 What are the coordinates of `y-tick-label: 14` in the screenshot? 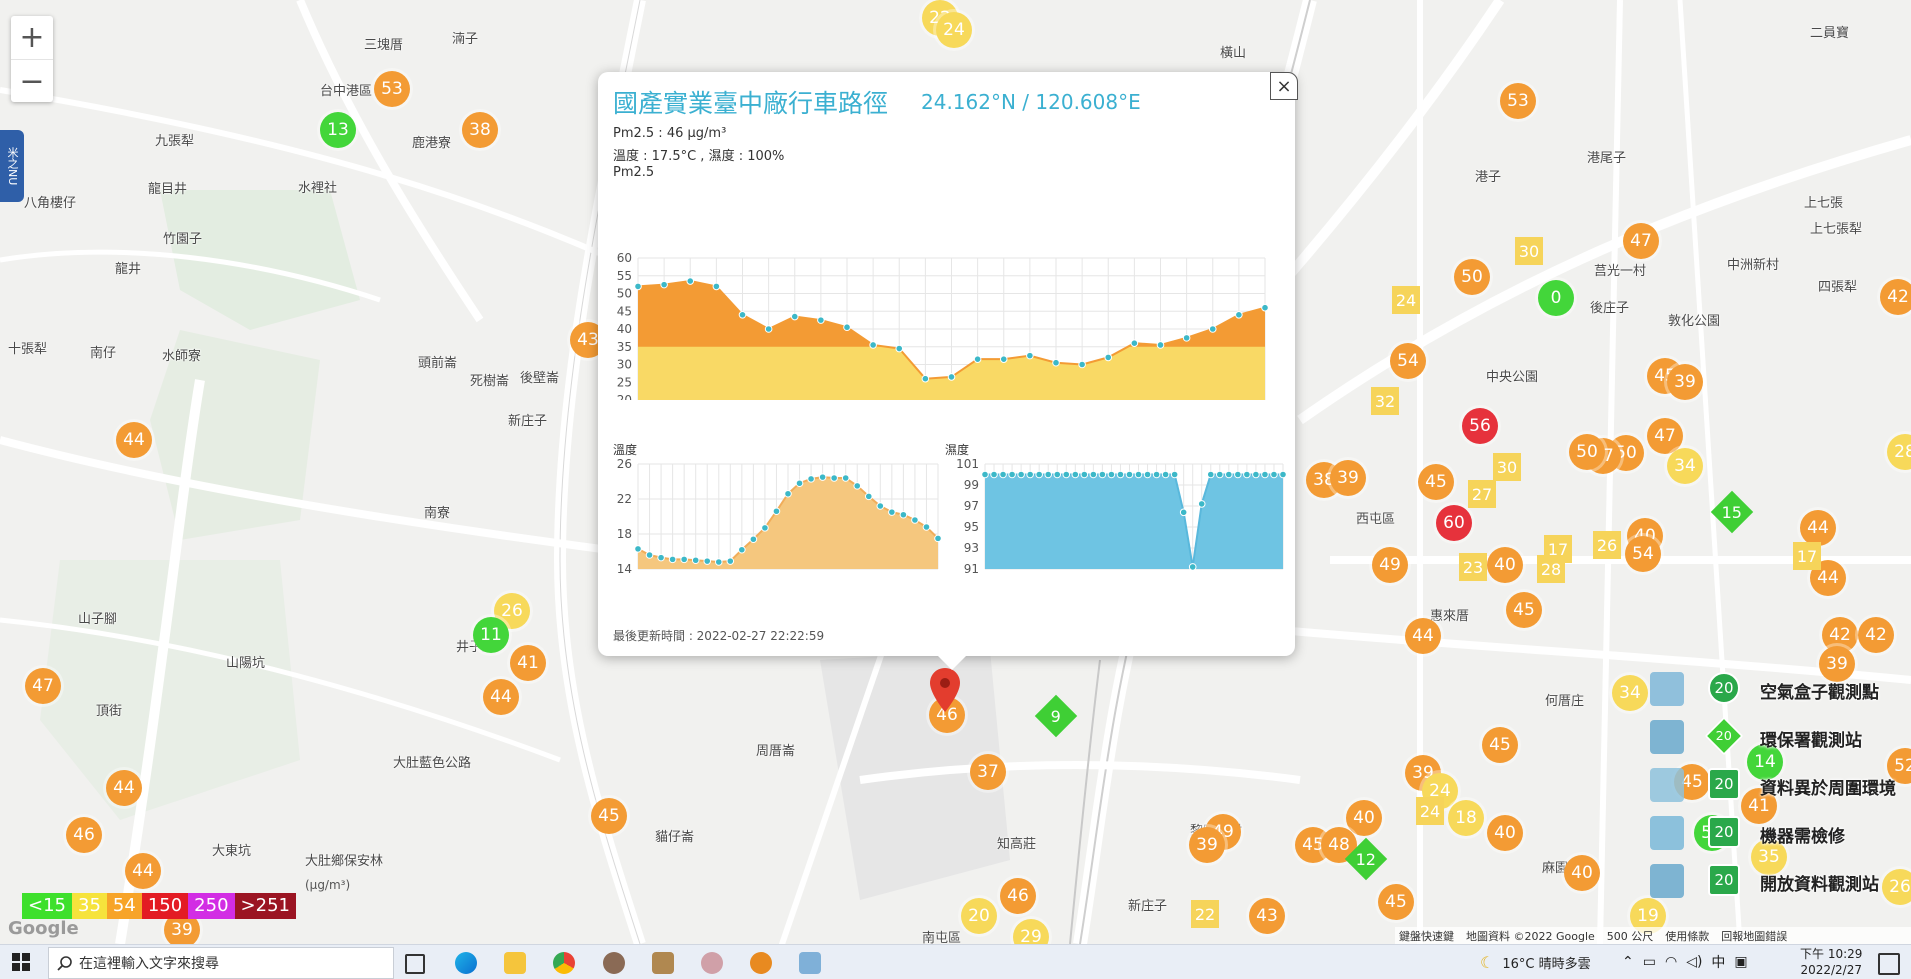 It's located at (624, 569).